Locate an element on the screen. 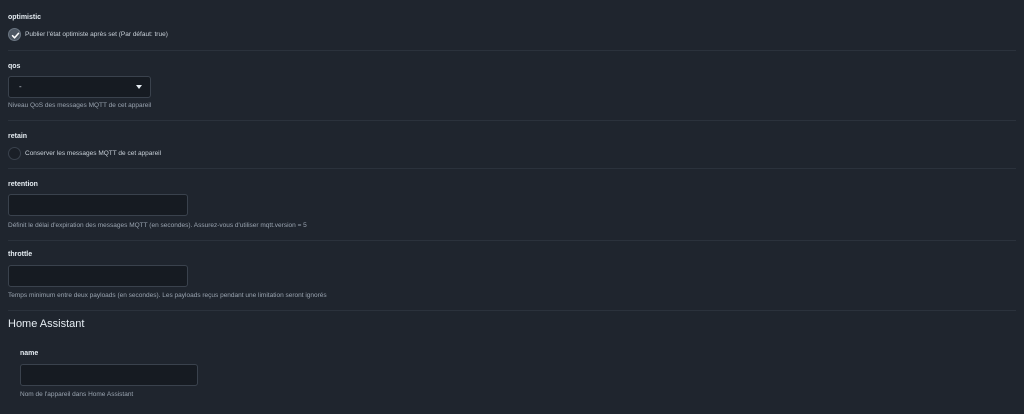 The width and height of the screenshot is (1024, 414). checkmark-icon is located at coordinates (15, 35).